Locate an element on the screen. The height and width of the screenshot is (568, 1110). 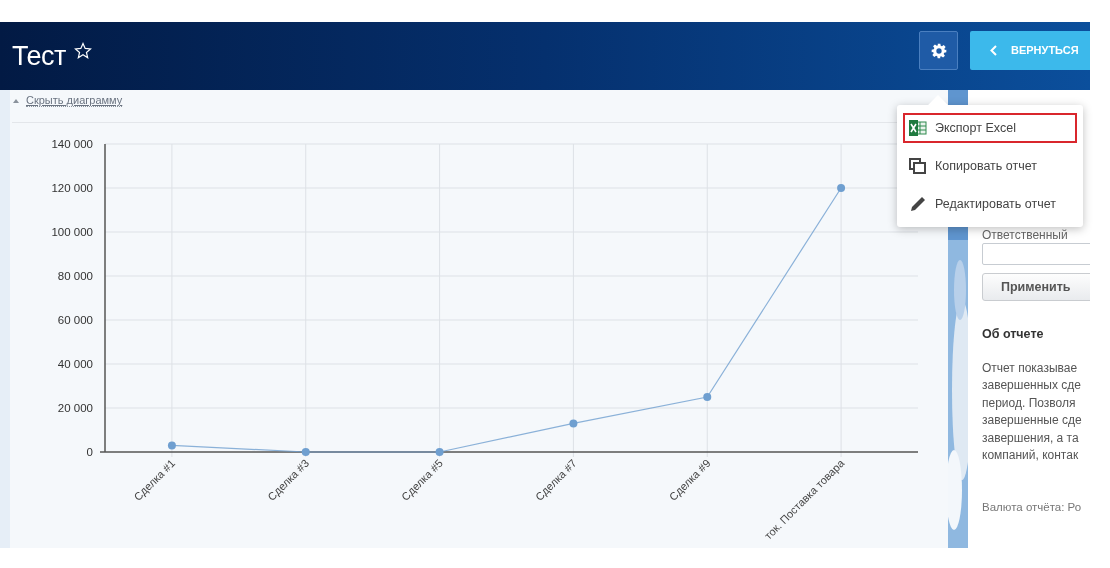
axis-tick-label: 100 000 is located at coordinates (72, 232).